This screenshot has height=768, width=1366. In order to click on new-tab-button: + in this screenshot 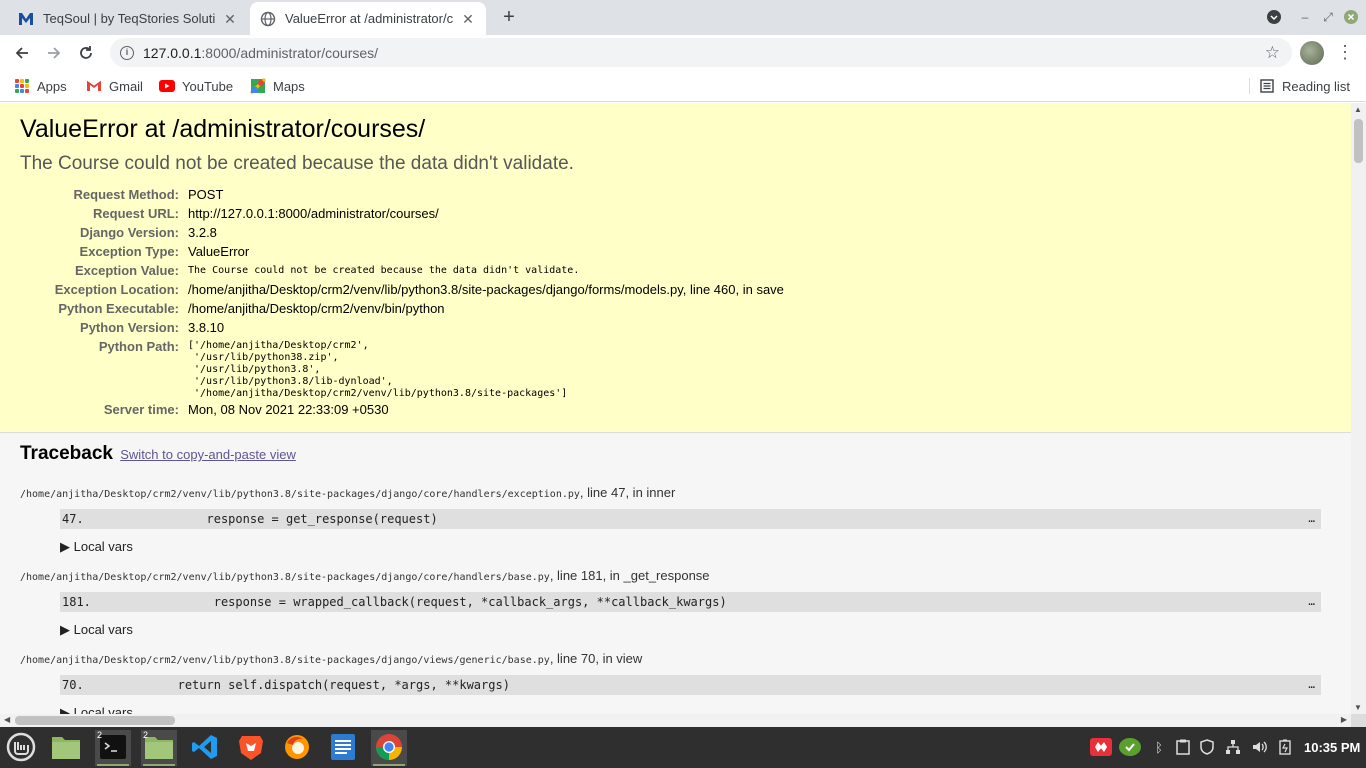, I will do `click(509, 17)`.